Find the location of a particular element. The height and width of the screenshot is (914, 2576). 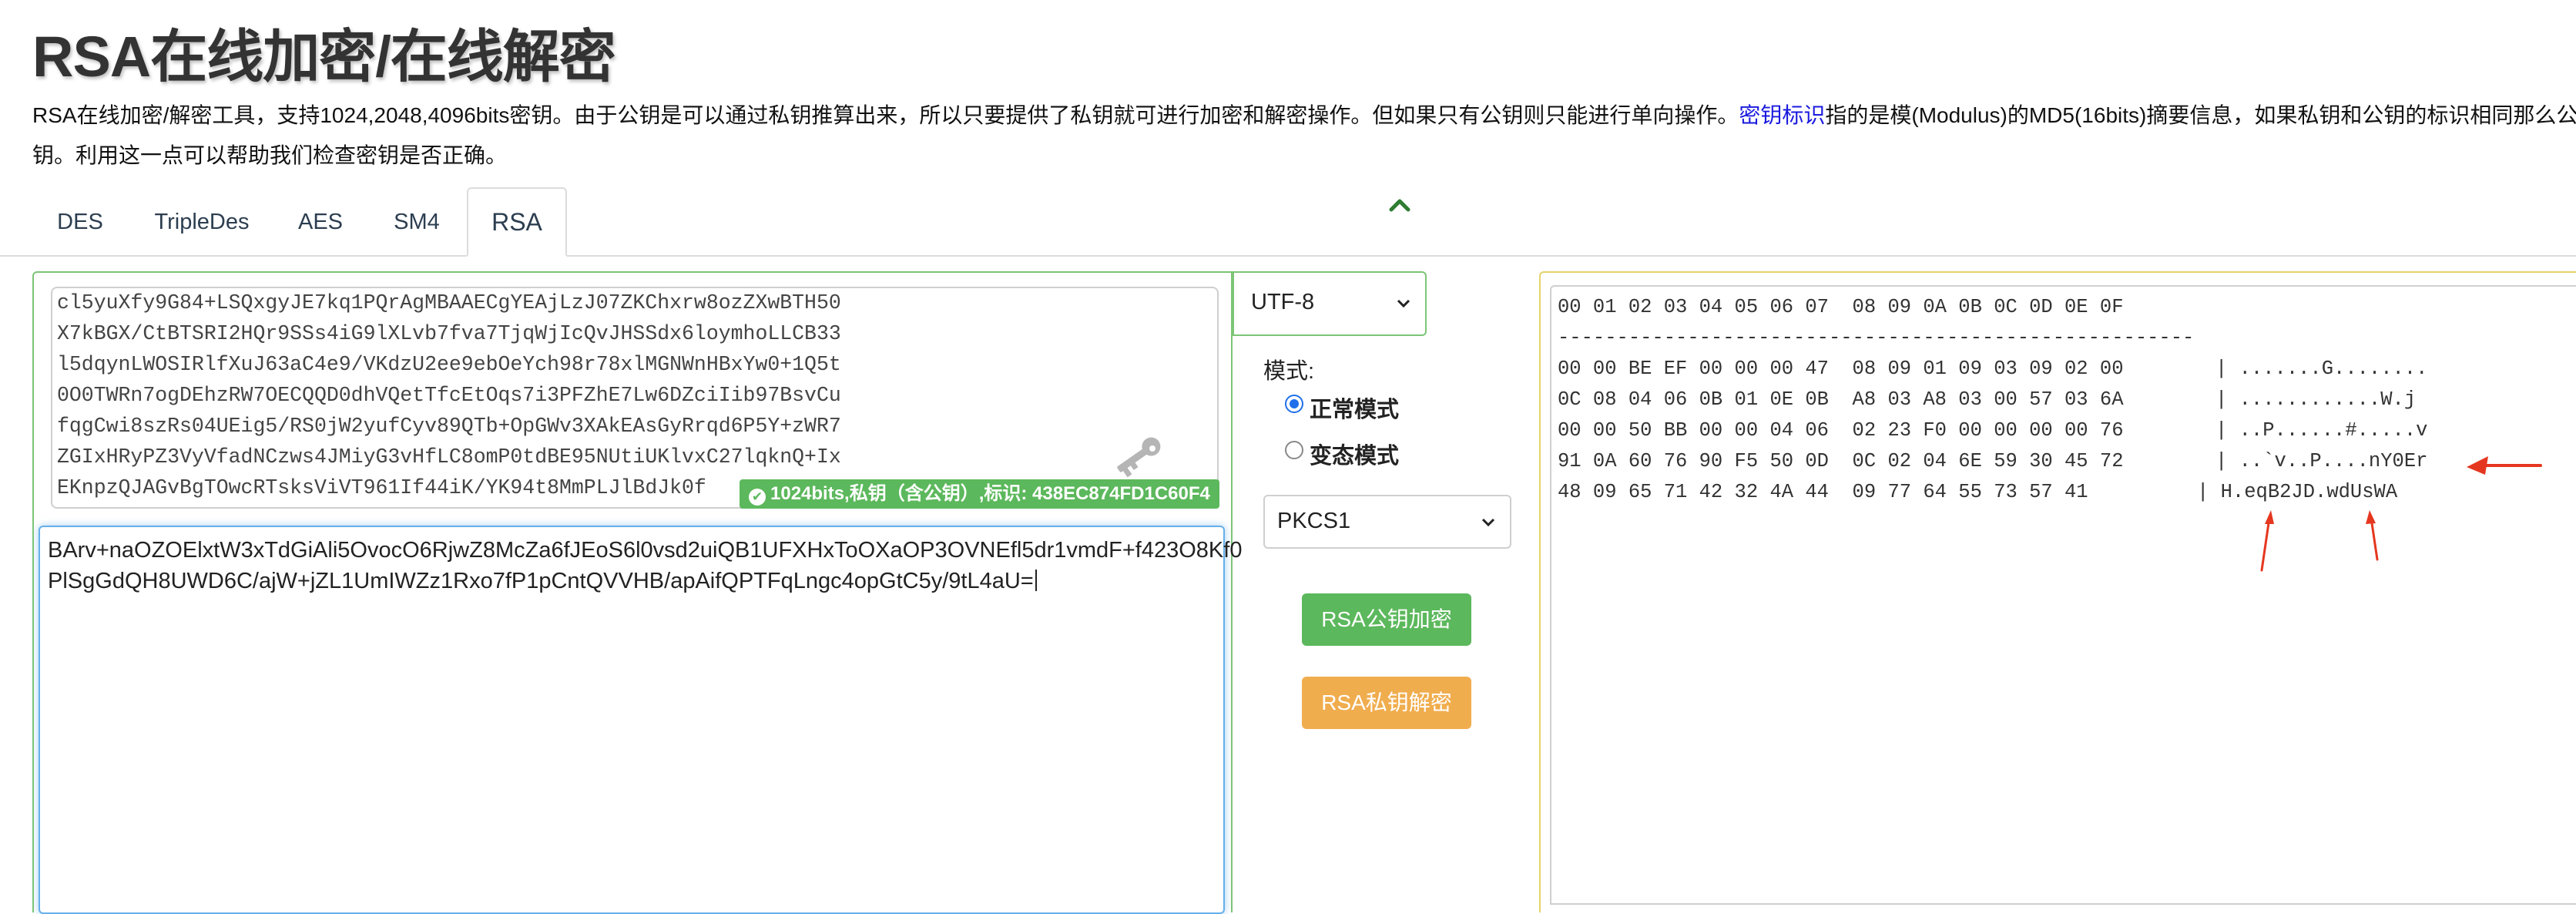

radio-unchecked-icon is located at coordinates (1294, 450).